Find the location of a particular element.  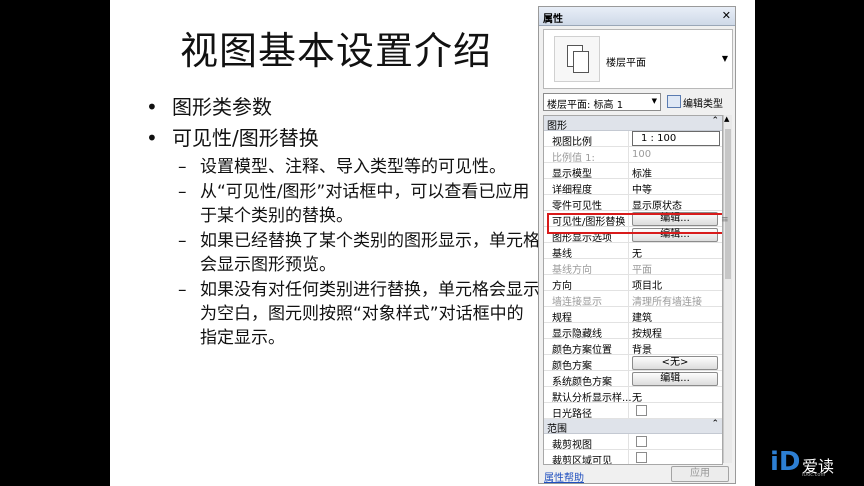

property-value: 按规程 is located at coordinates (647, 332).